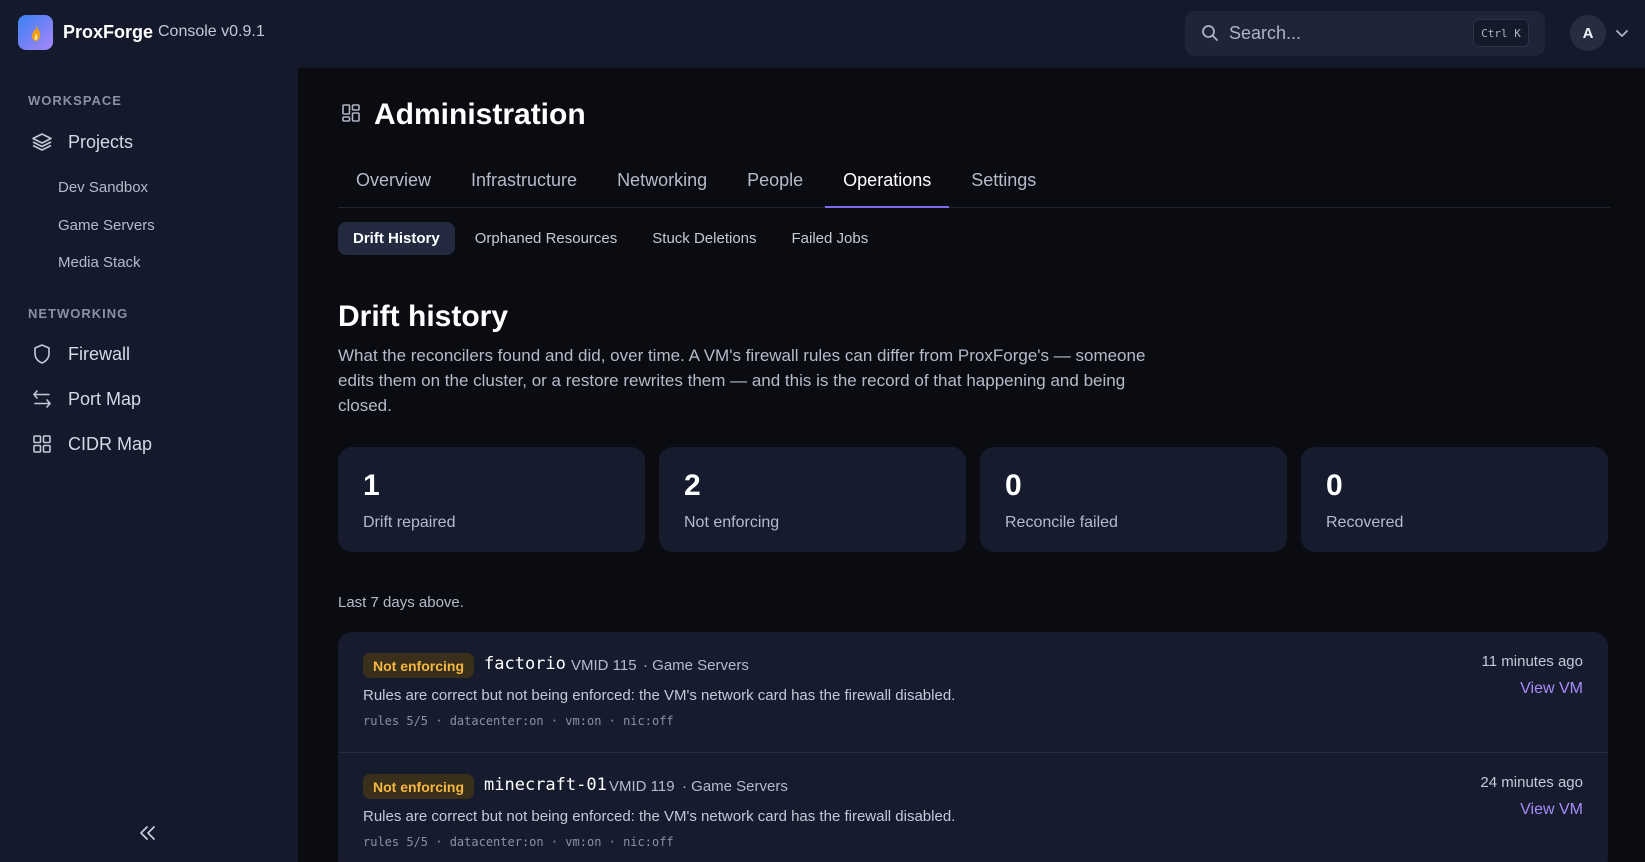 The image size is (1645, 862). I want to click on tab-overview: Overview, so click(393, 184).